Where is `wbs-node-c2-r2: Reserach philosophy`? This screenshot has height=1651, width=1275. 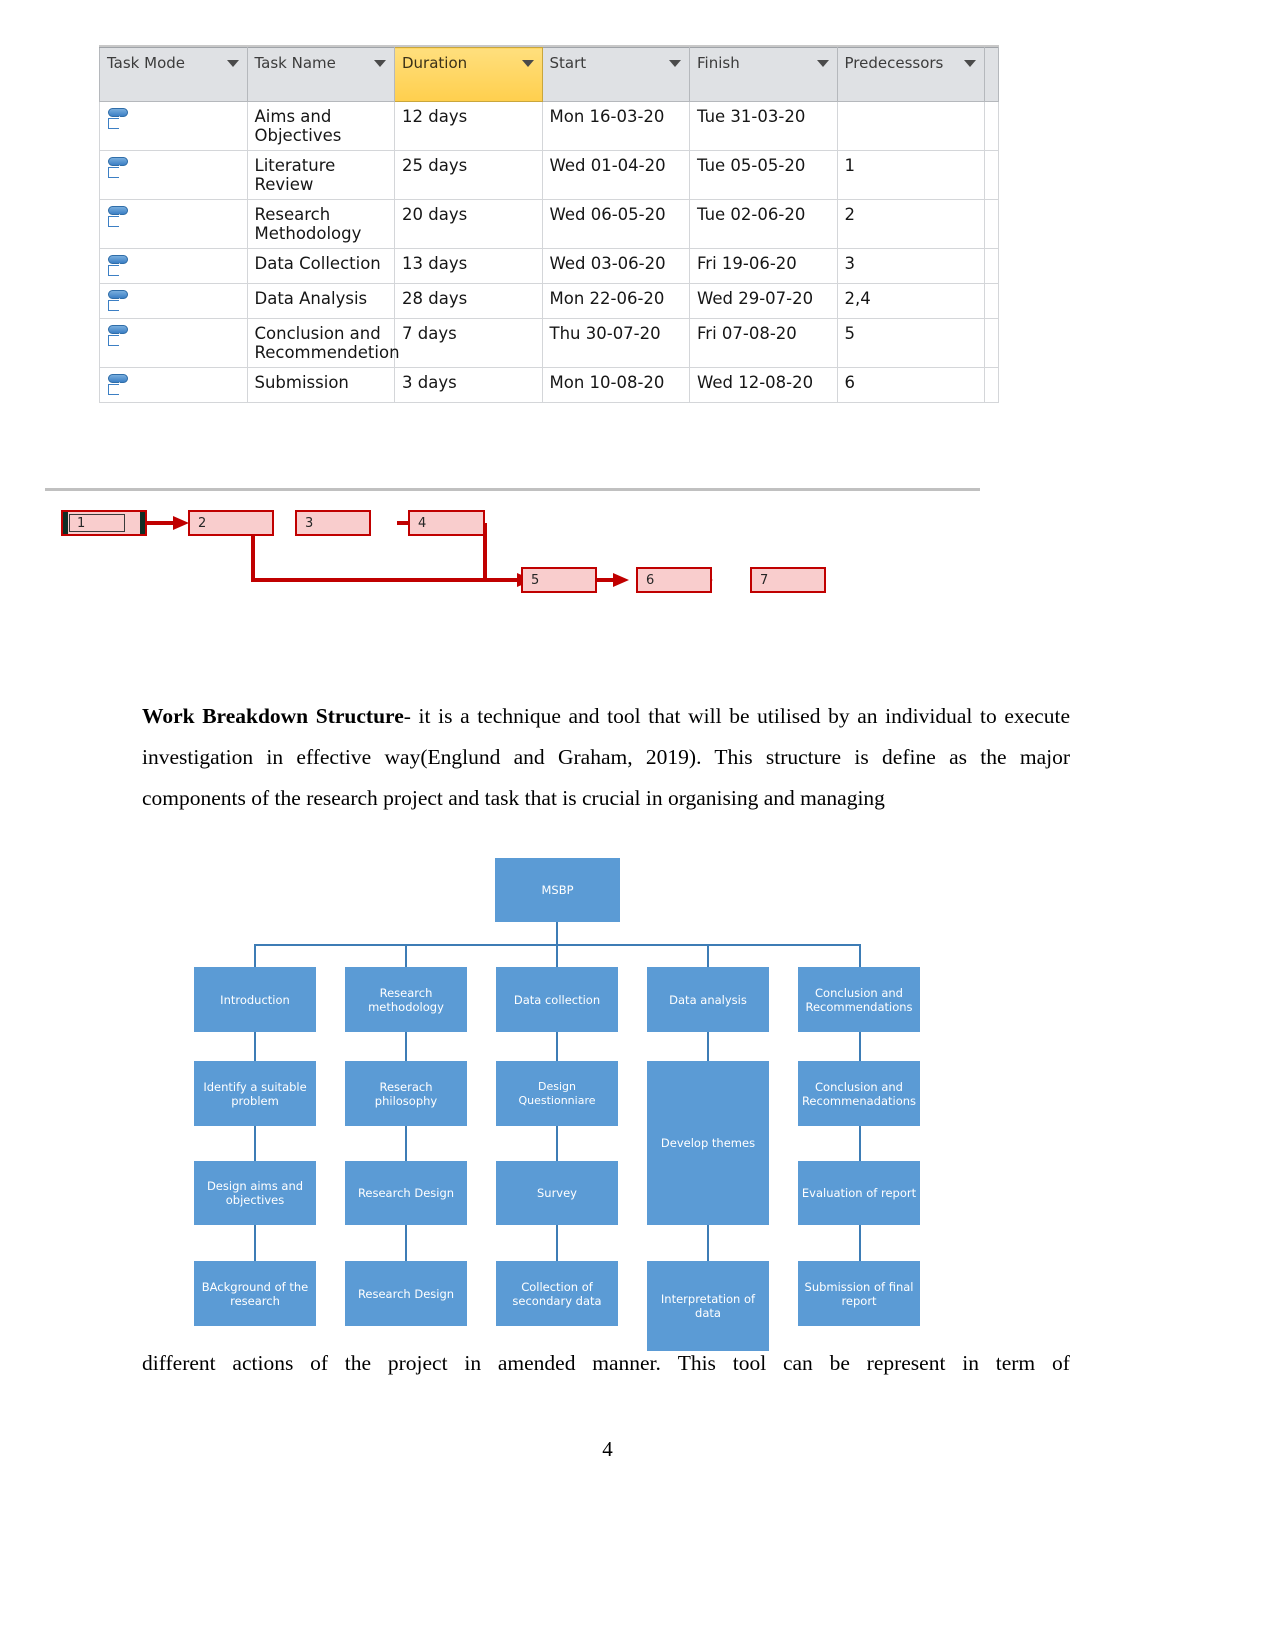
wbs-node-c2-r2: Reserach philosophy is located at coordinates (406, 1093).